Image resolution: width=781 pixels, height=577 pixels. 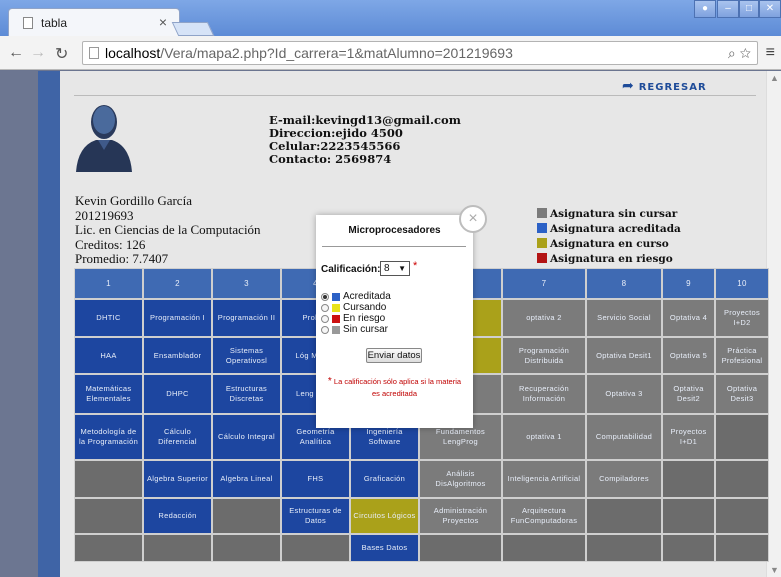 What do you see at coordinates (133, 200) in the screenshot?
I see `student-name: Kevin Gordillo García` at bounding box center [133, 200].